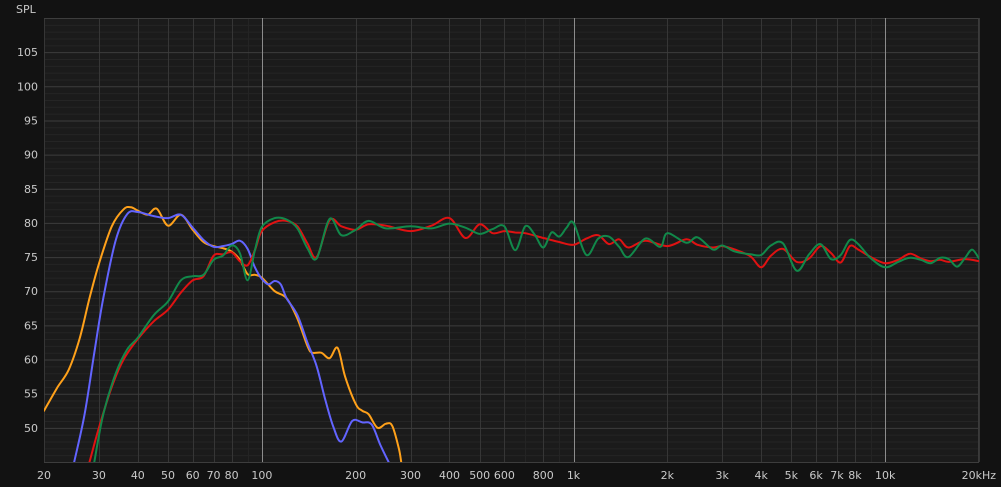  I want to click on x-tick-label: 3k, so click(723, 475).